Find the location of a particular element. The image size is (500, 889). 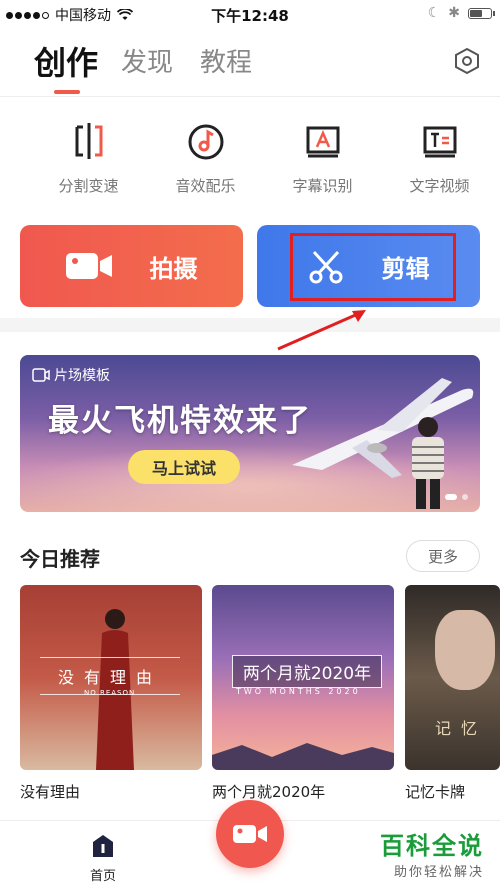

recommend-card: 记忆 is located at coordinates (452, 677).